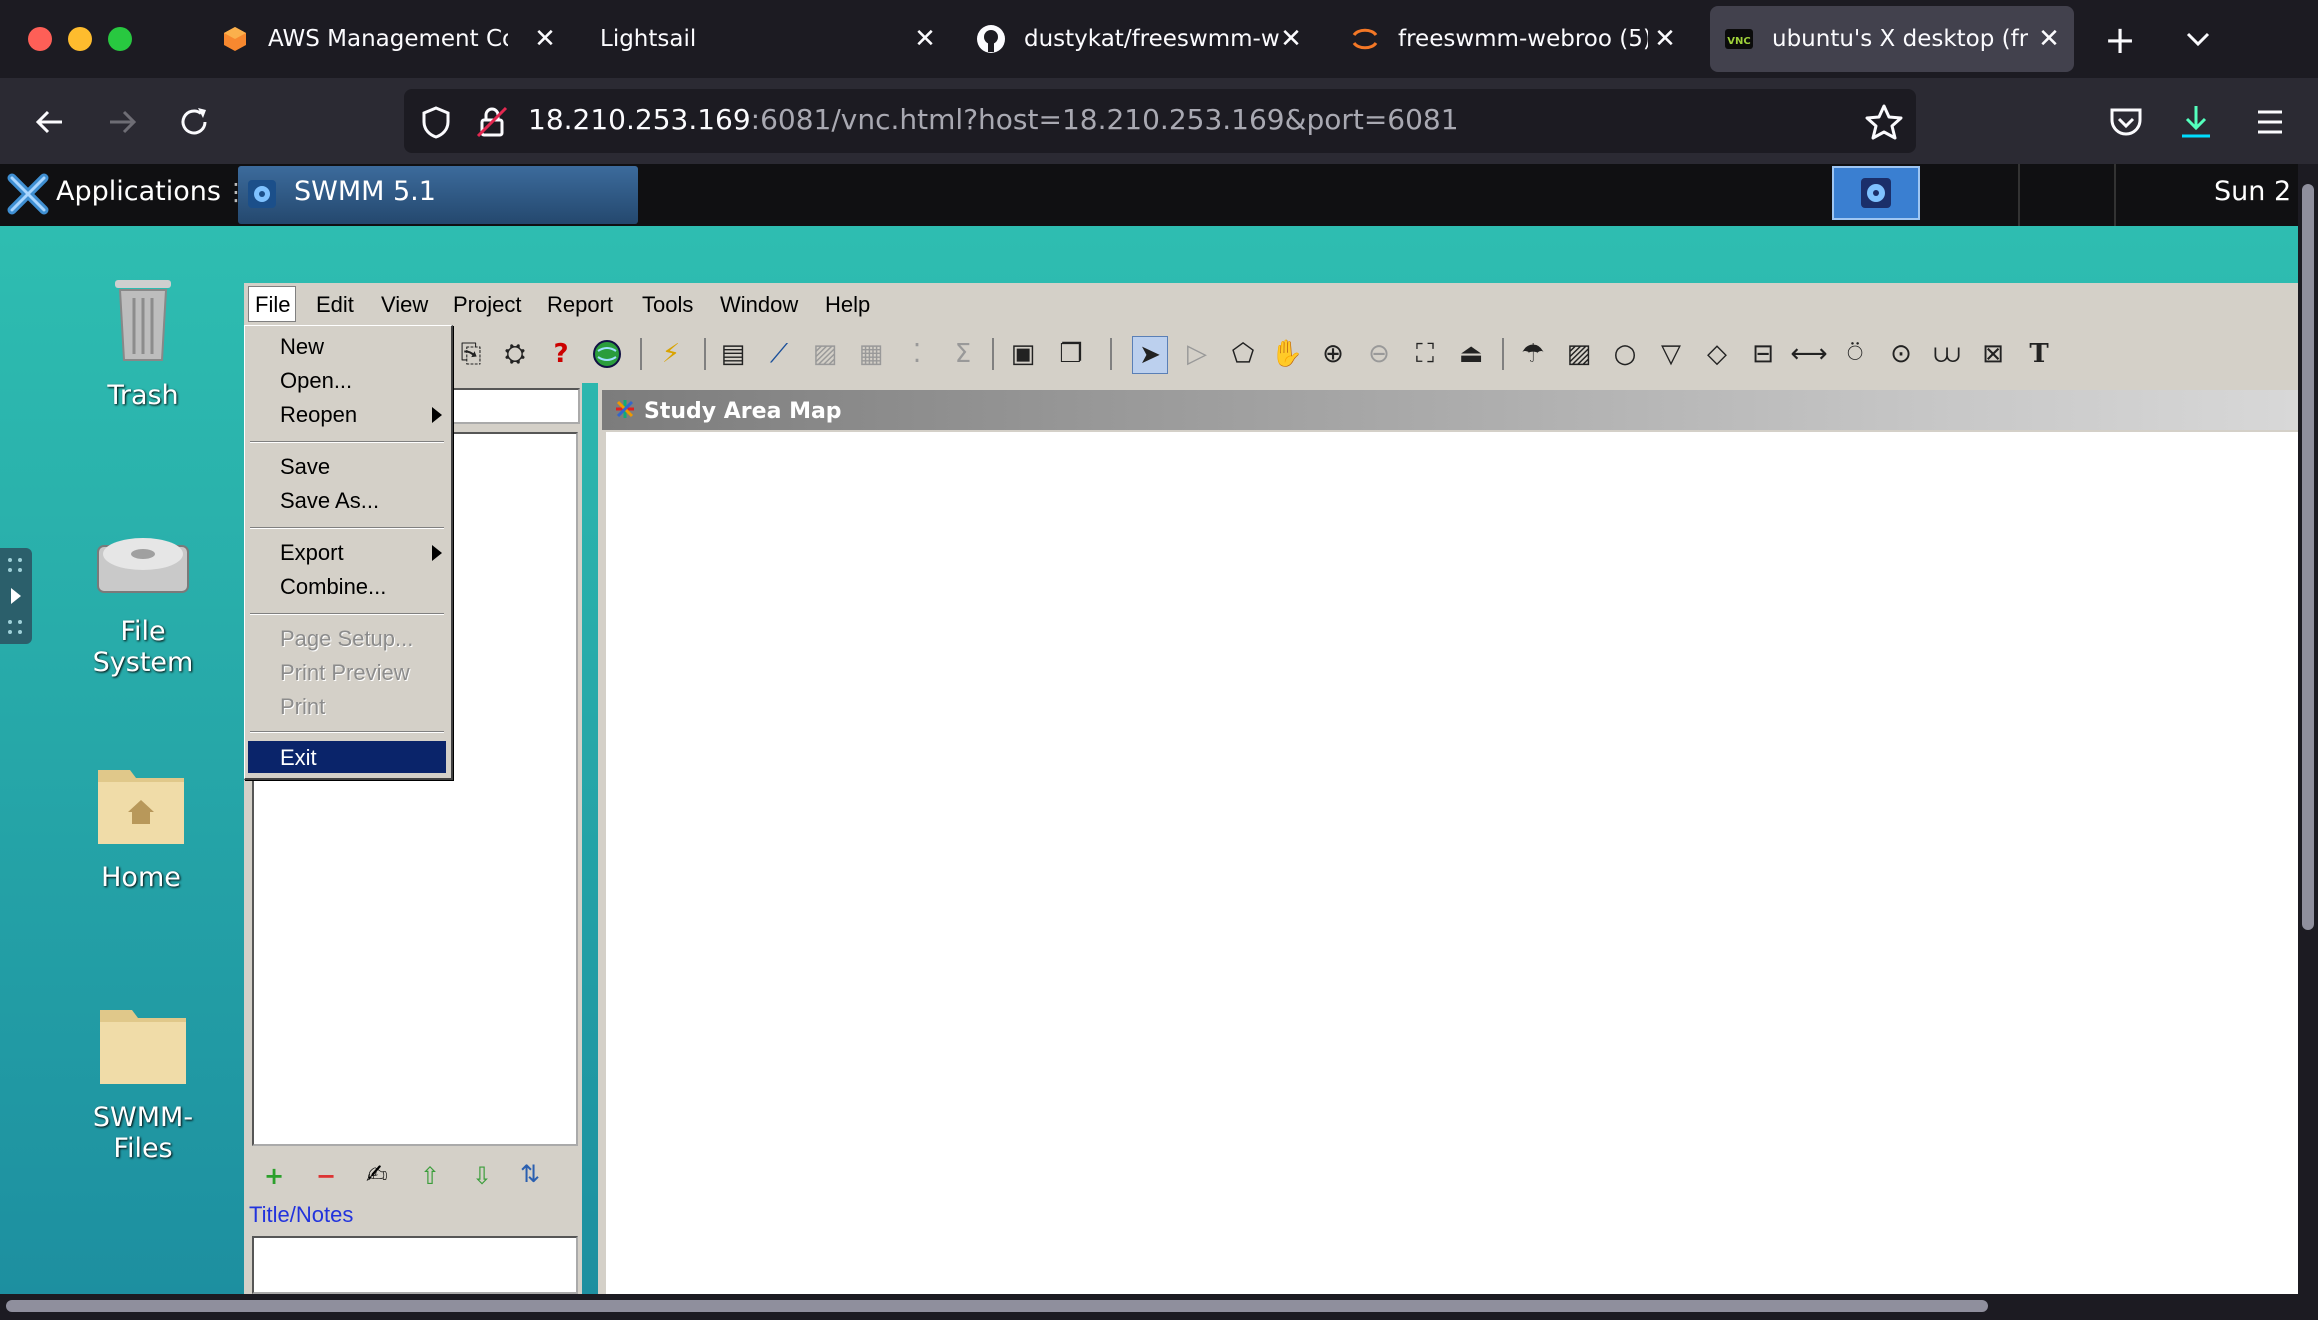 This screenshot has width=2318, height=1320. What do you see at coordinates (871, 354) in the screenshot?
I see `table-icon: ▦` at bounding box center [871, 354].